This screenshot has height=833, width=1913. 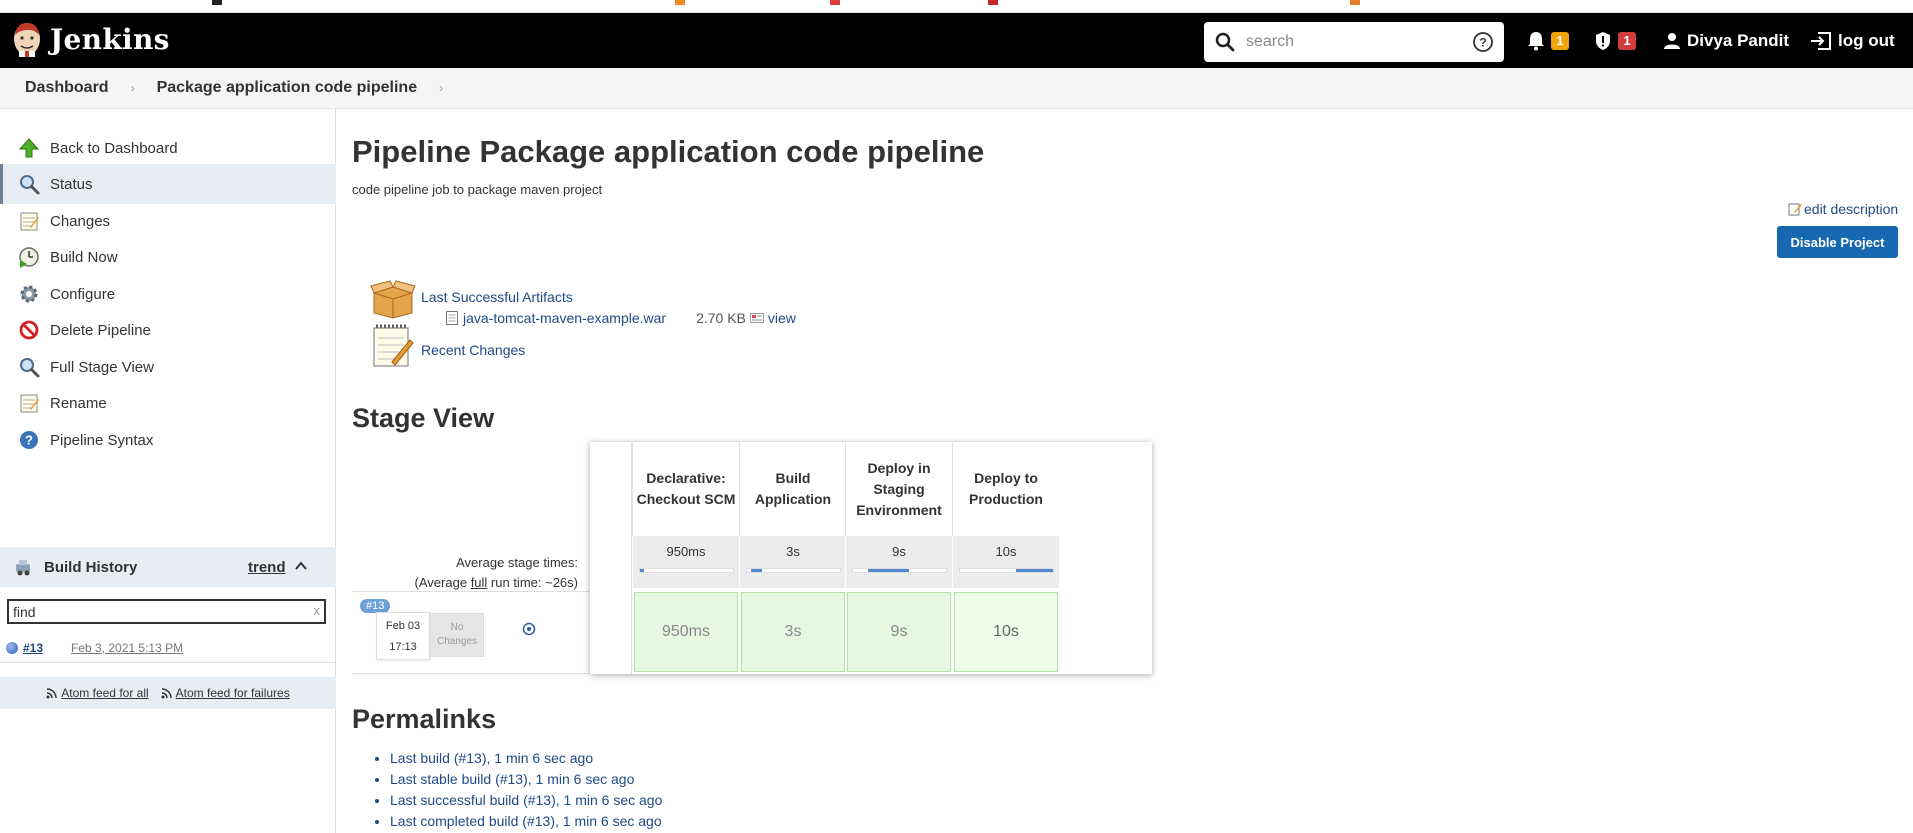 What do you see at coordinates (33, 648) in the screenshot?
I see `build-number-link: #13` at bounding box center [33, 648].